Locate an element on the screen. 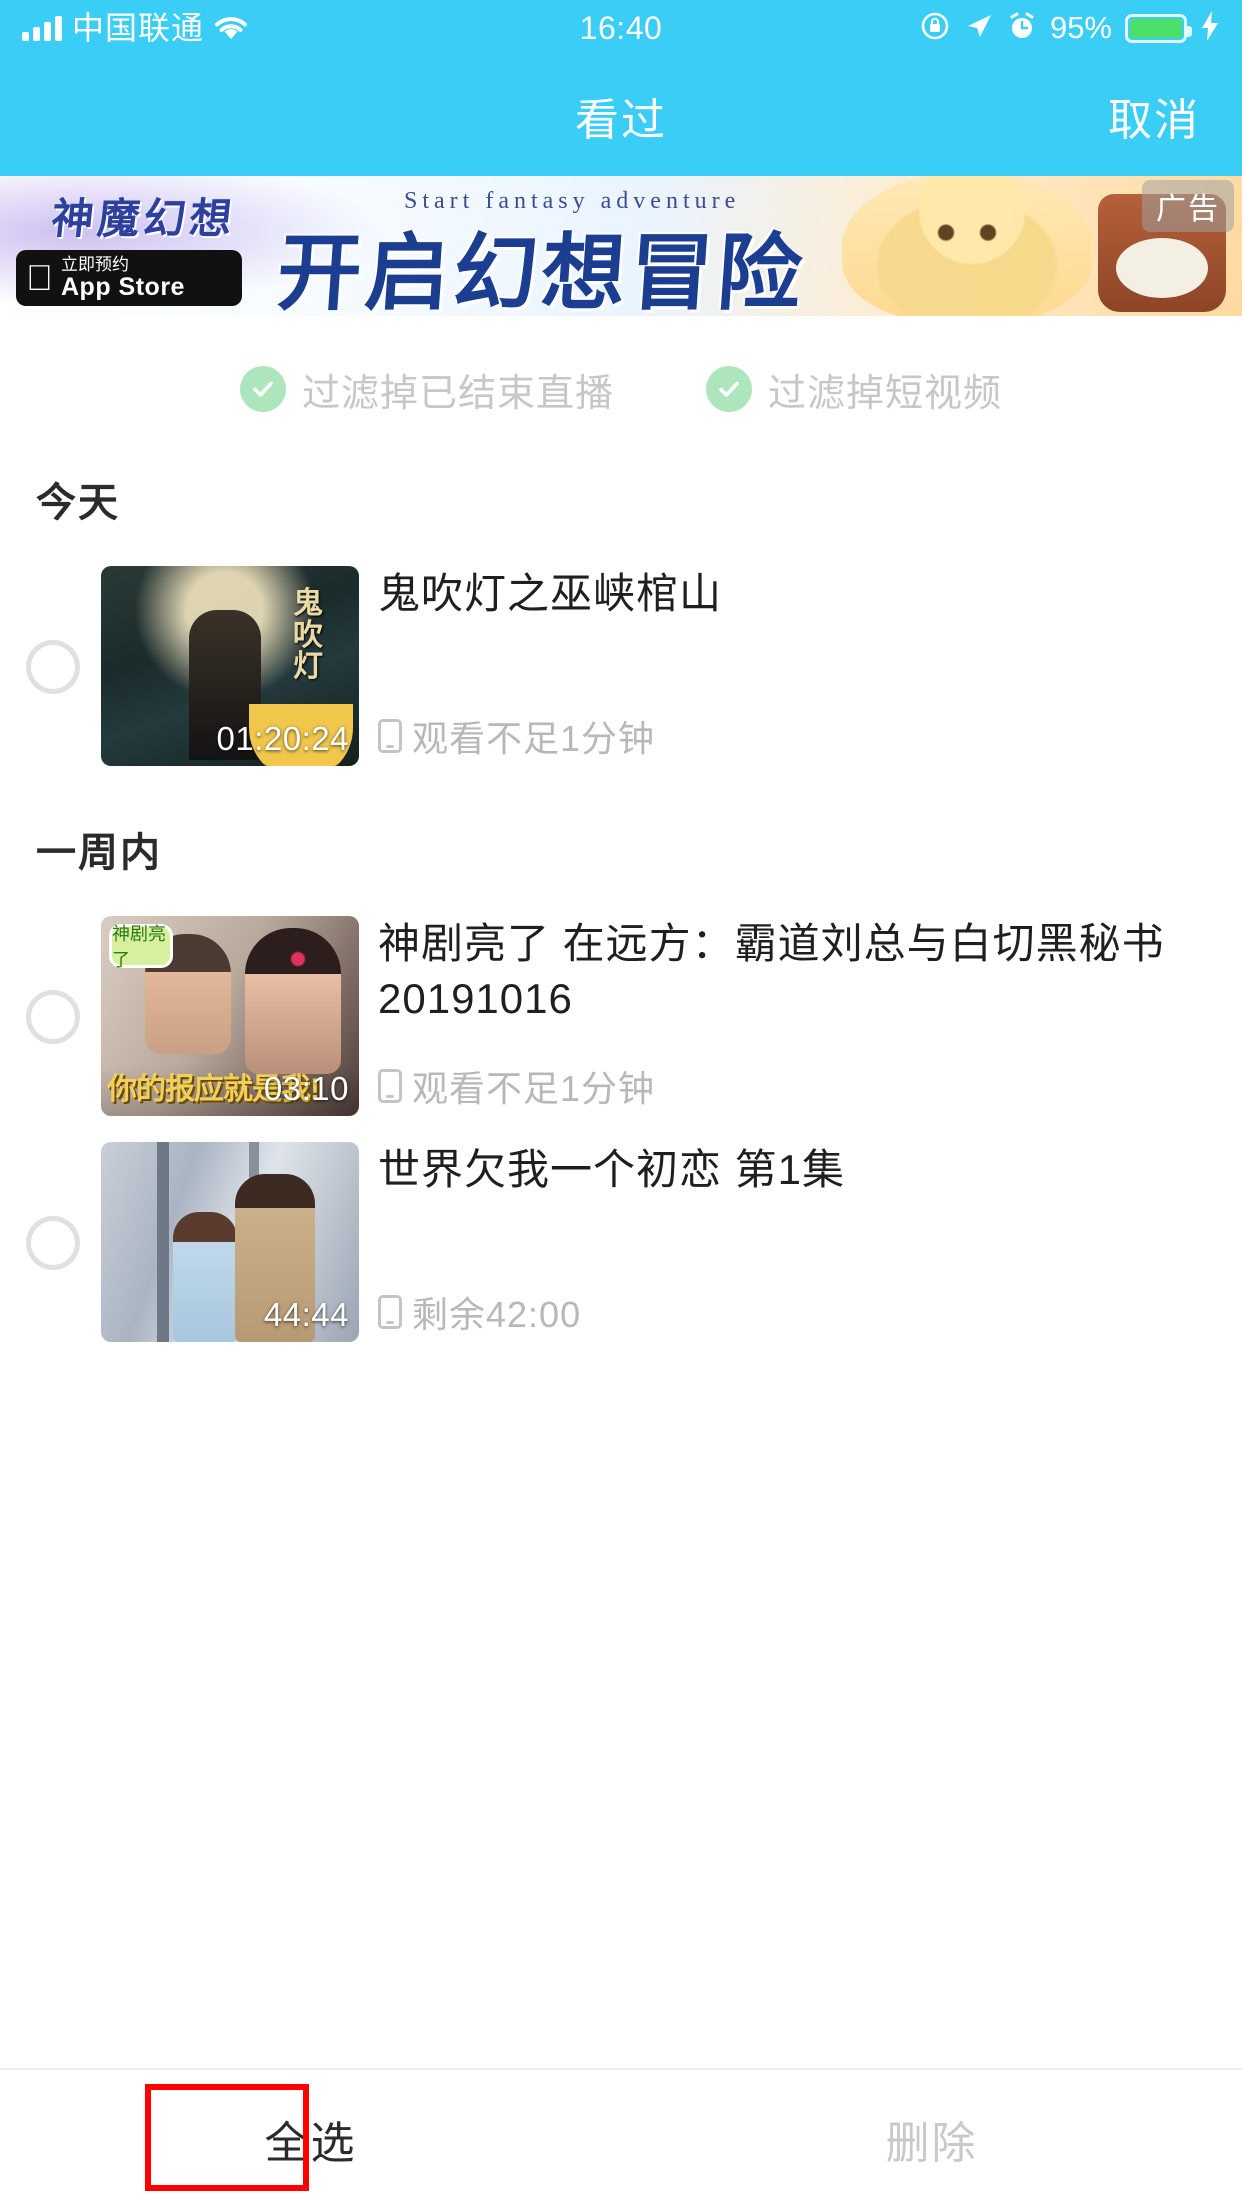  list-item-meta: 神剧亮了 在远方：霸道刘总与白切黑秘书 20191016 观看不足1分钟 is located at coordinates (802, 1016).